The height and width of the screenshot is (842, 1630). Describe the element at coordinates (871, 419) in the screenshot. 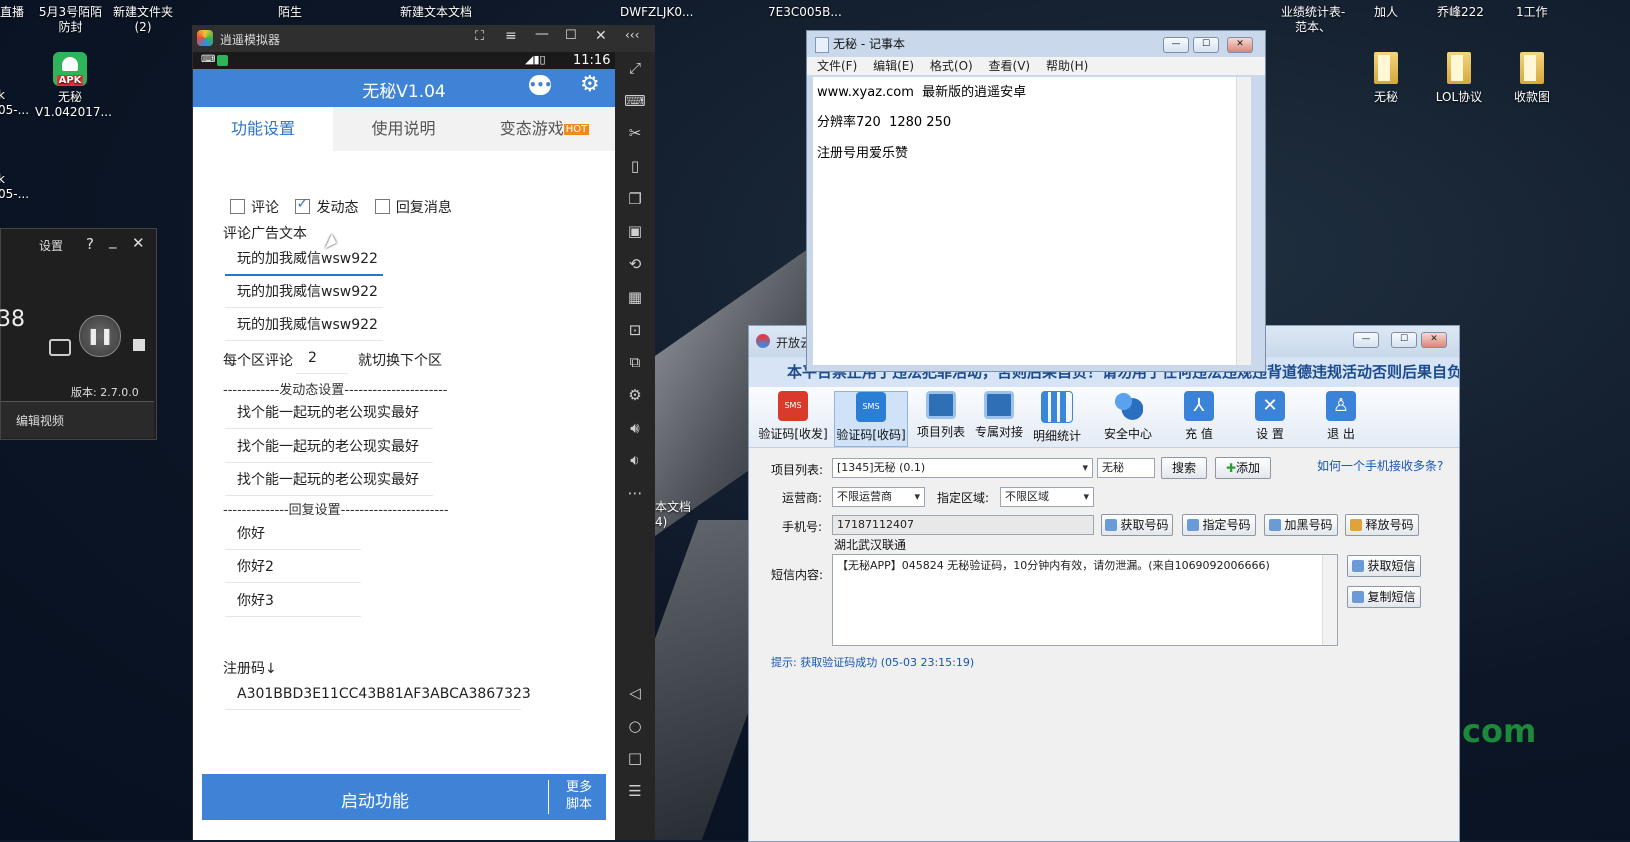

I see `tool-sms-receive: SMS 验证码[收码]` at that location.